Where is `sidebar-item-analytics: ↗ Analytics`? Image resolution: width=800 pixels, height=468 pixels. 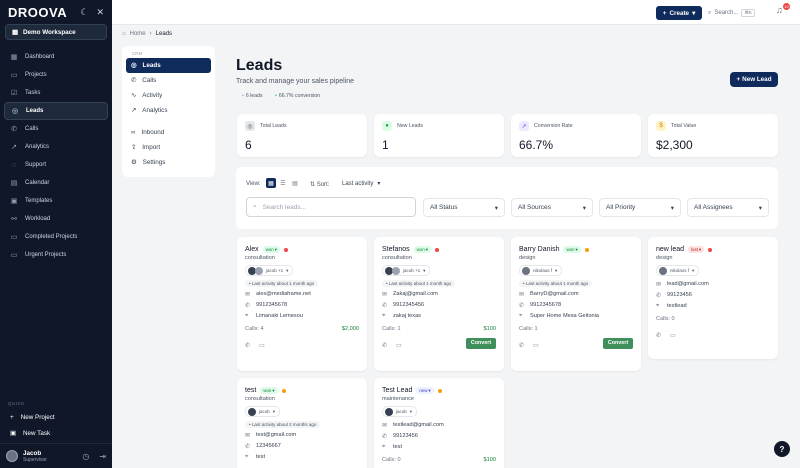 sidebar-item-analytics: ↗ Analytics is located at coordinates (56, 147).